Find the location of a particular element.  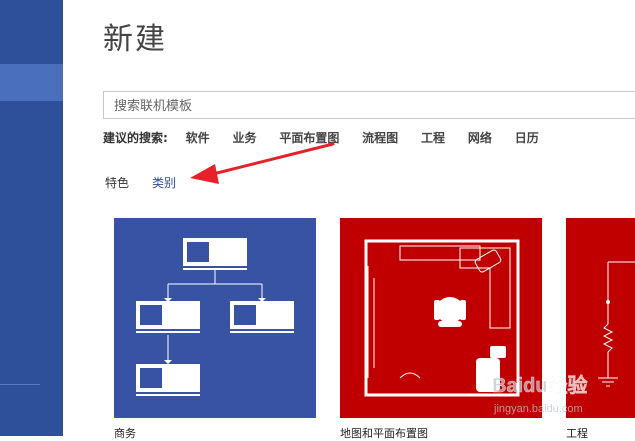

tab-featured: 特色 is located at coordinates (117, 182).